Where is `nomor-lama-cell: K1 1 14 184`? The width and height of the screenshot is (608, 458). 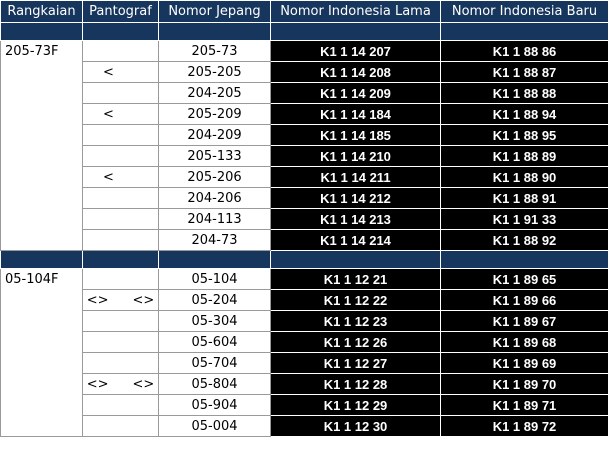
nomor-lama-cell: K1 1 14 184 is located at coordinates (355, 114).